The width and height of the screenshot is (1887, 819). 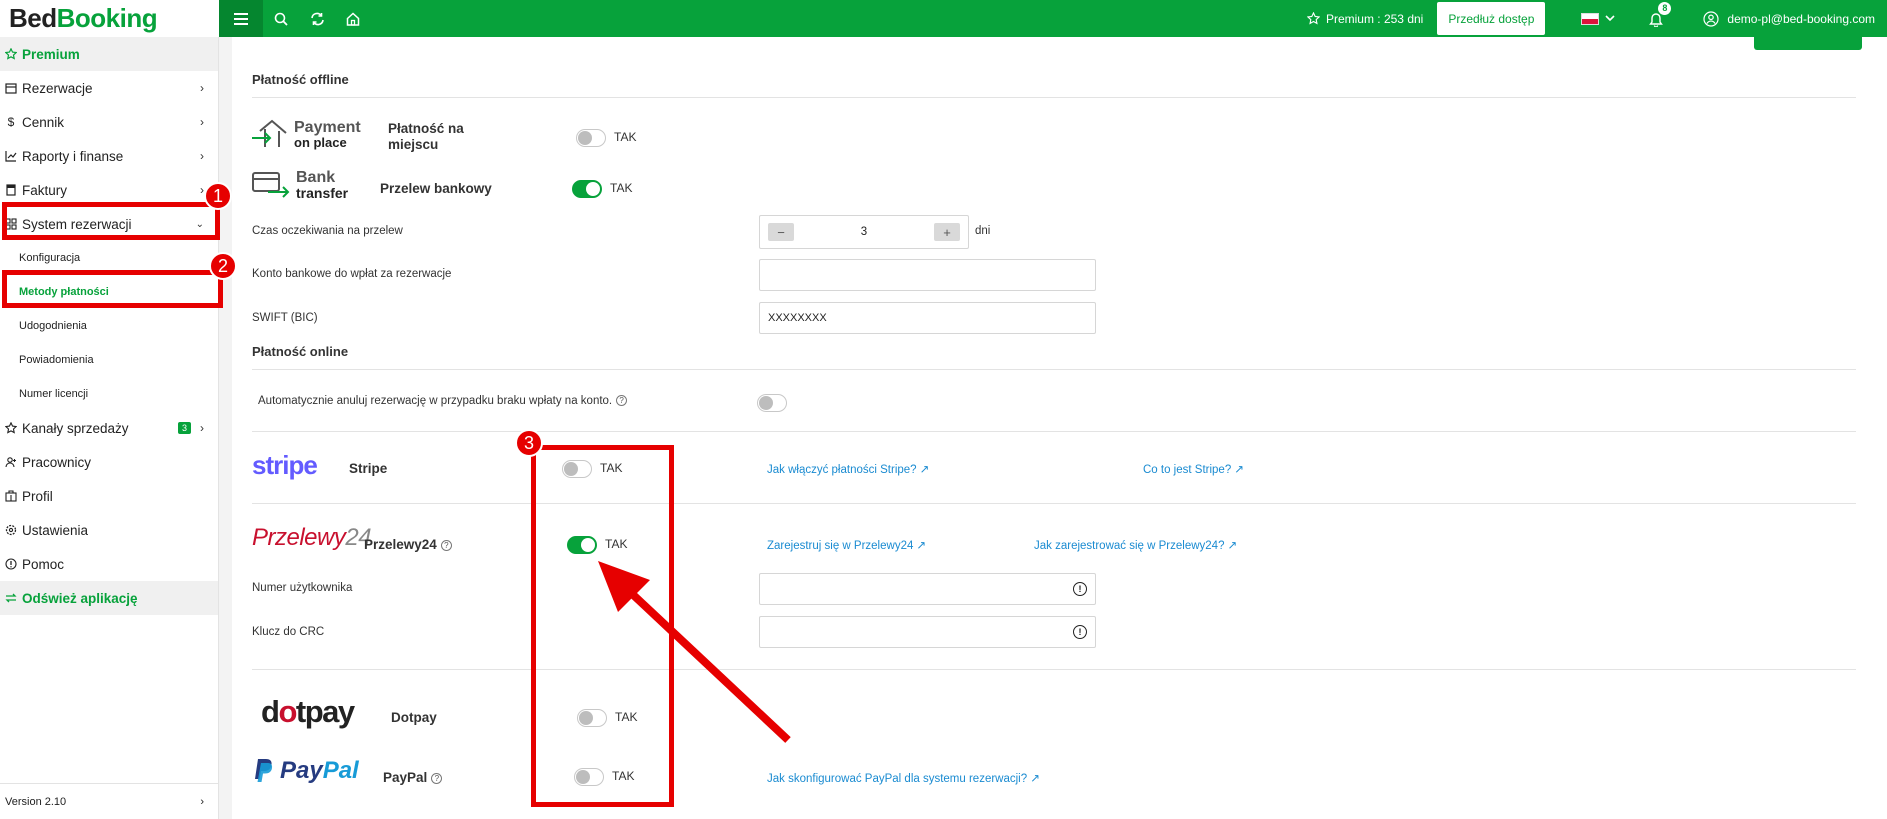 I want to click on logo-text: o, so click(x=287, y=711).